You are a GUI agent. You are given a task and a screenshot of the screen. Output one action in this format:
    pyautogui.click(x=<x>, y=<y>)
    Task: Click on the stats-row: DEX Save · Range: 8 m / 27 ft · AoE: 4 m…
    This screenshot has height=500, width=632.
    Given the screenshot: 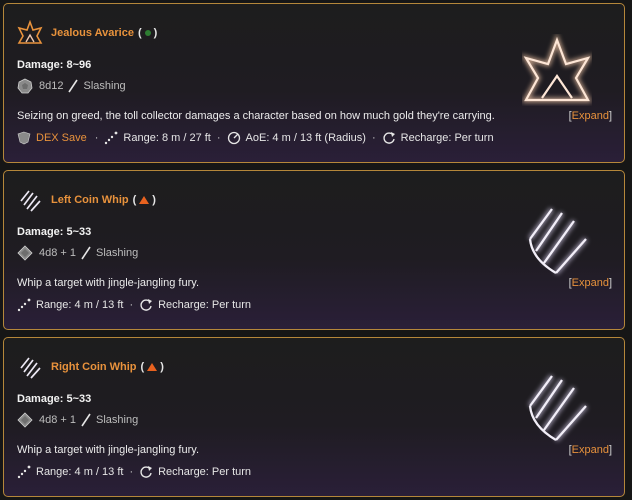 What is the action you would take?
    pyautogui.click(x=255, y=138)
    